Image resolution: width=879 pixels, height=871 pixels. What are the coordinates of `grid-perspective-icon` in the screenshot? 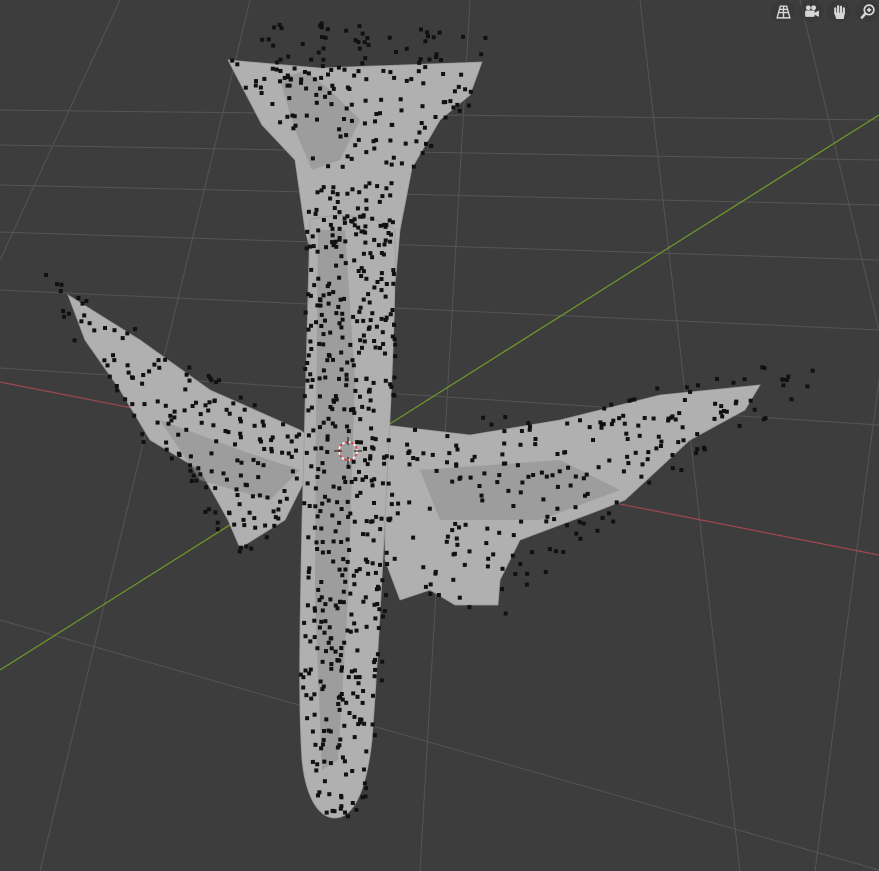 It's located at (783, 11).